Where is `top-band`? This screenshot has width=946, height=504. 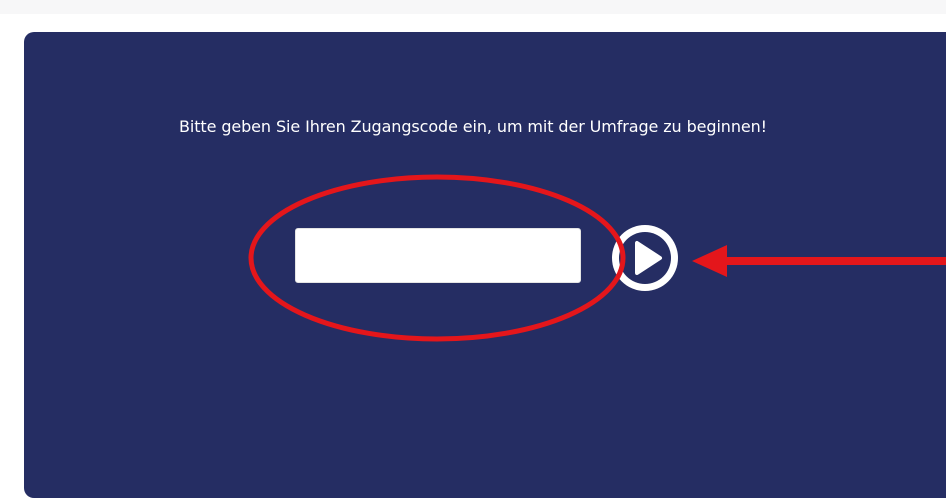
top-band is located at coordinates (473, 7).